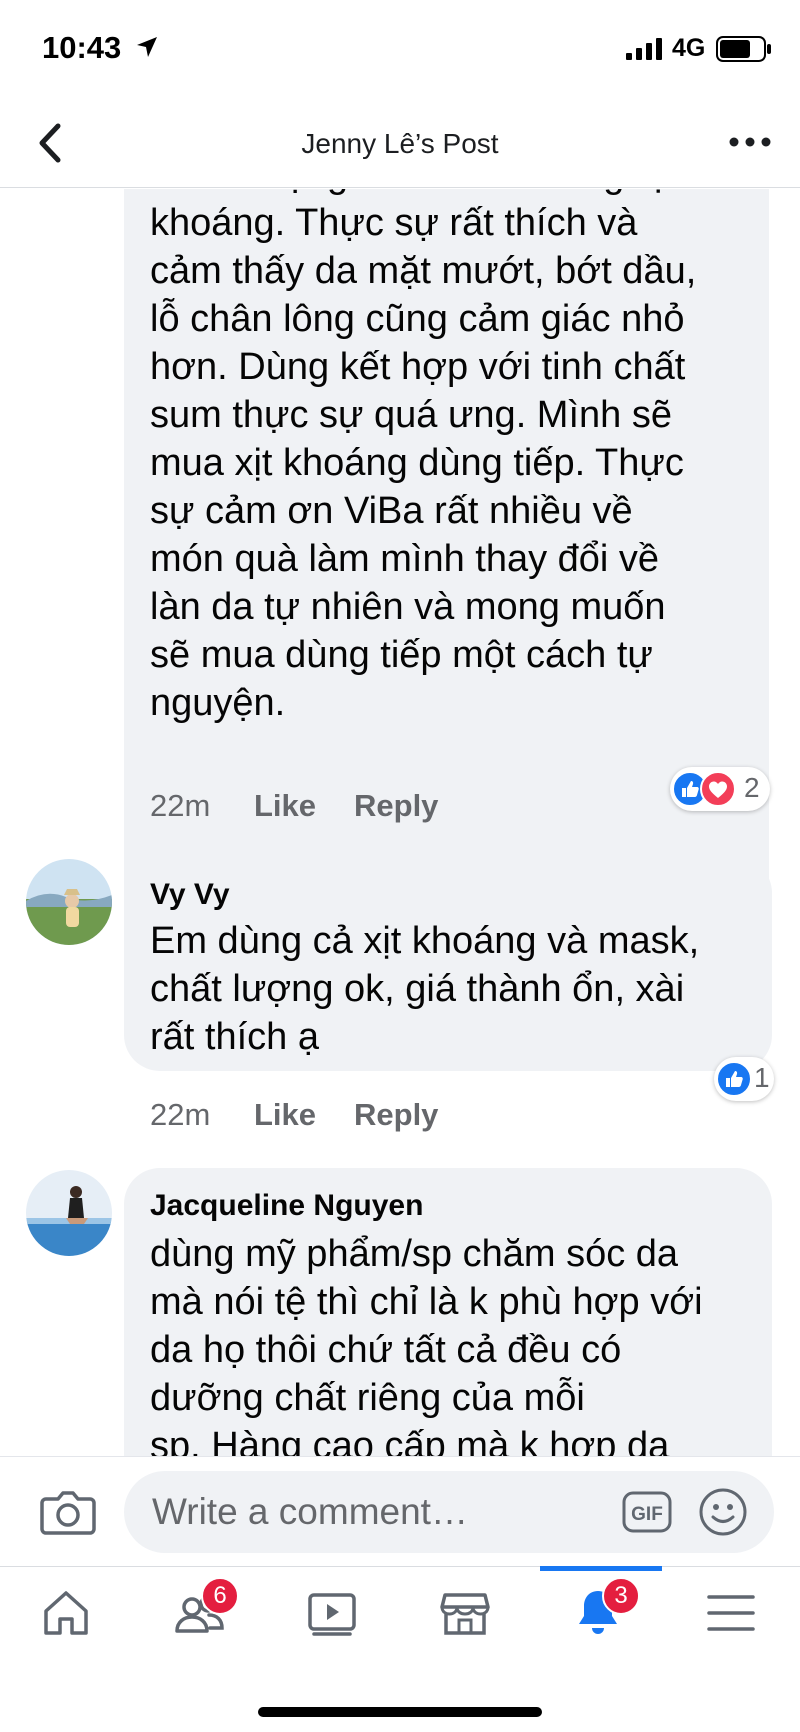 The height and width of the screenshot is (1732, 800). What do you see at coordinates (734, 1079) in the screenshot?
I see `like-reaction-icon` at bounding box center [734, 1079].